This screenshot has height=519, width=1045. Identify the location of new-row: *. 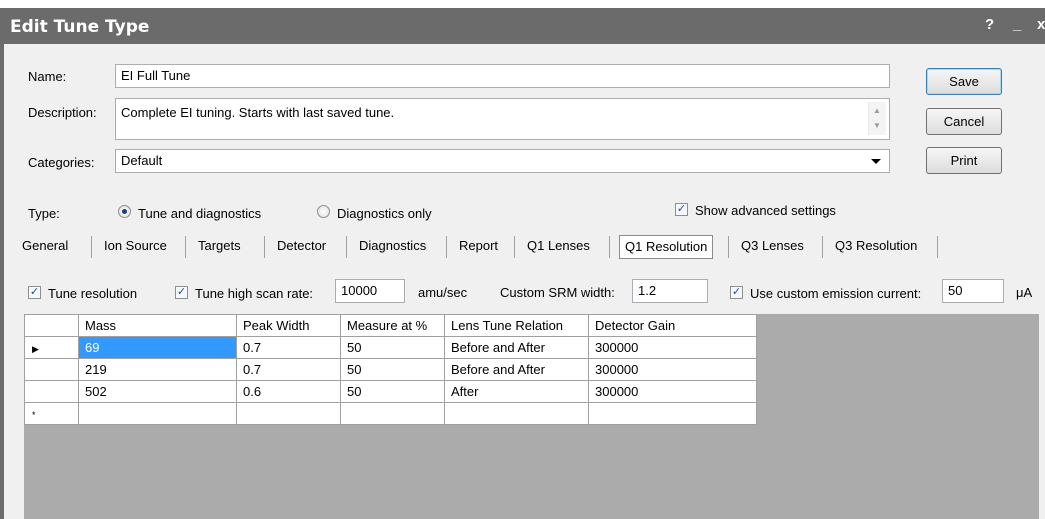
(390, 413).